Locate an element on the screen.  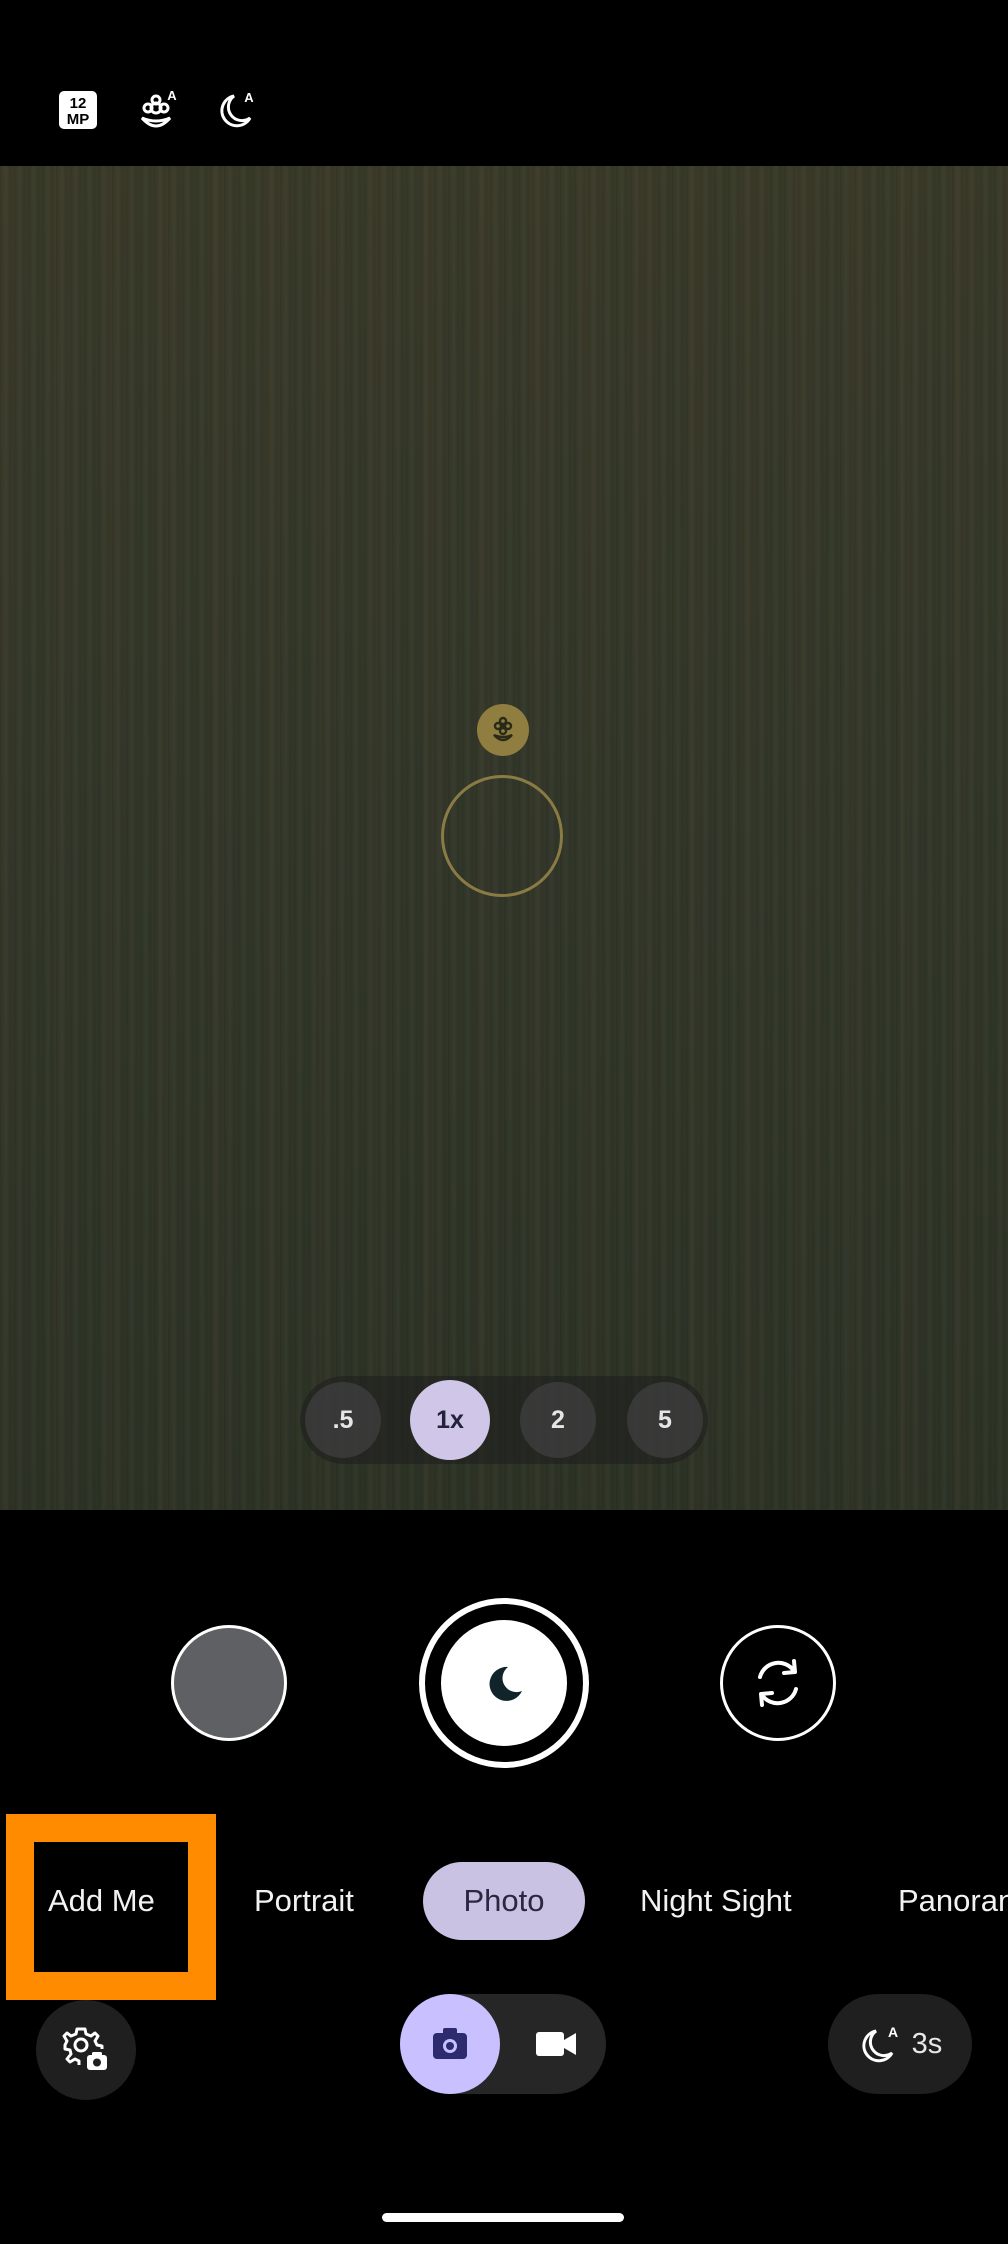
focus-ring is located at coordinates (502, 836).